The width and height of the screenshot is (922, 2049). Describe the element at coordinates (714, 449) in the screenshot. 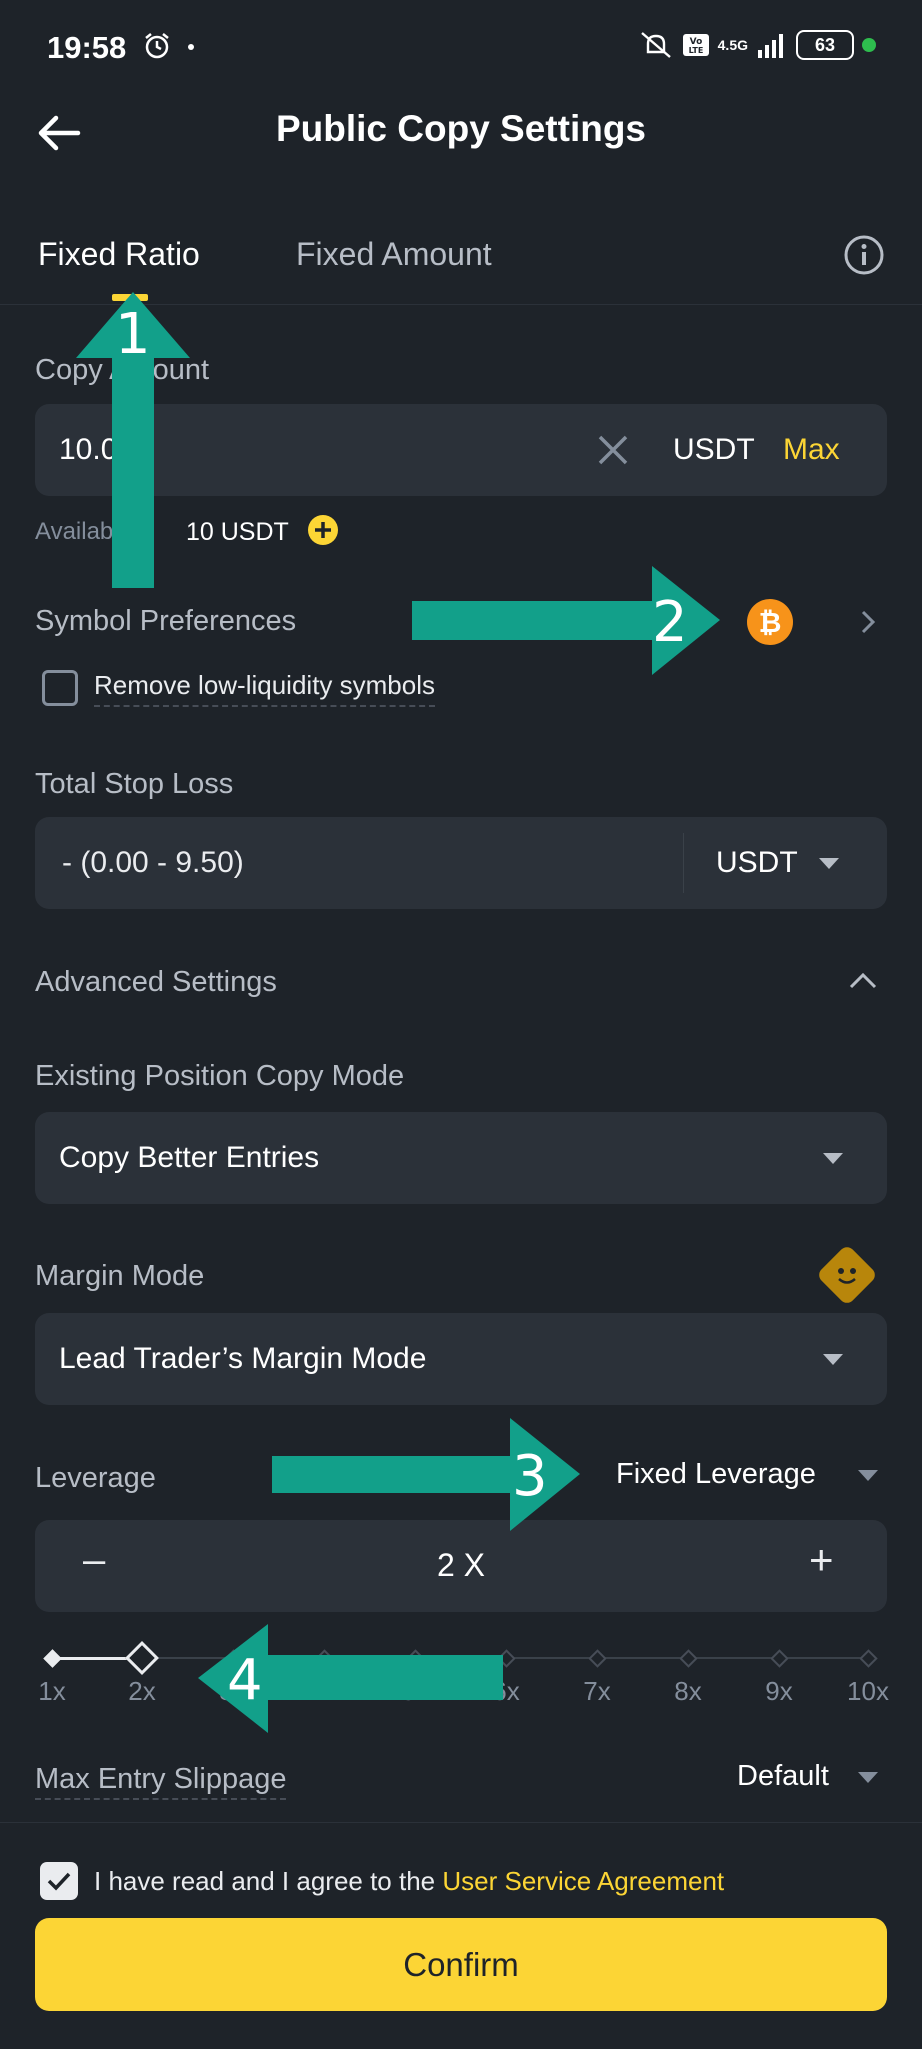

I see `copy-amount-currency: USDT` at that location.